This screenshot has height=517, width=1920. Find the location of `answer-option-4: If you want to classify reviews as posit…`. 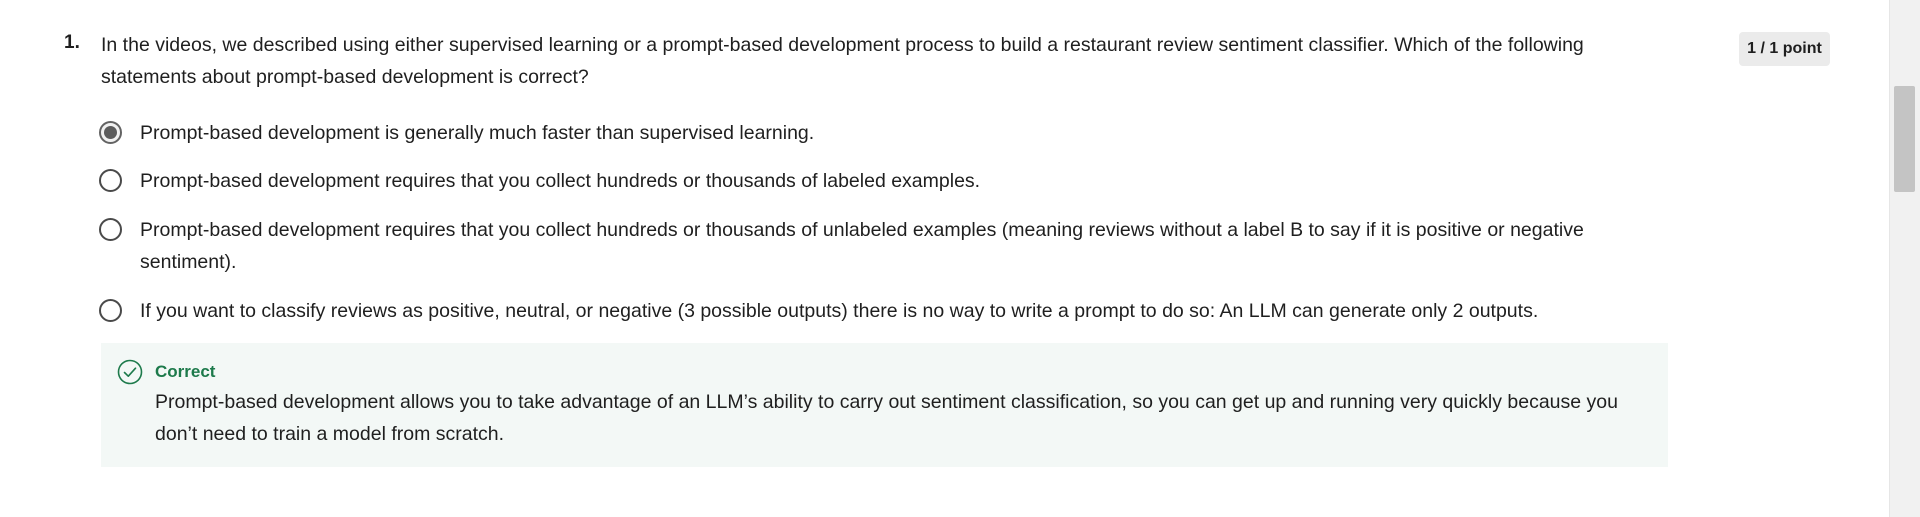

answer-option-4: If you want to classify reviews as posit… is located at coordinates (879, 312).